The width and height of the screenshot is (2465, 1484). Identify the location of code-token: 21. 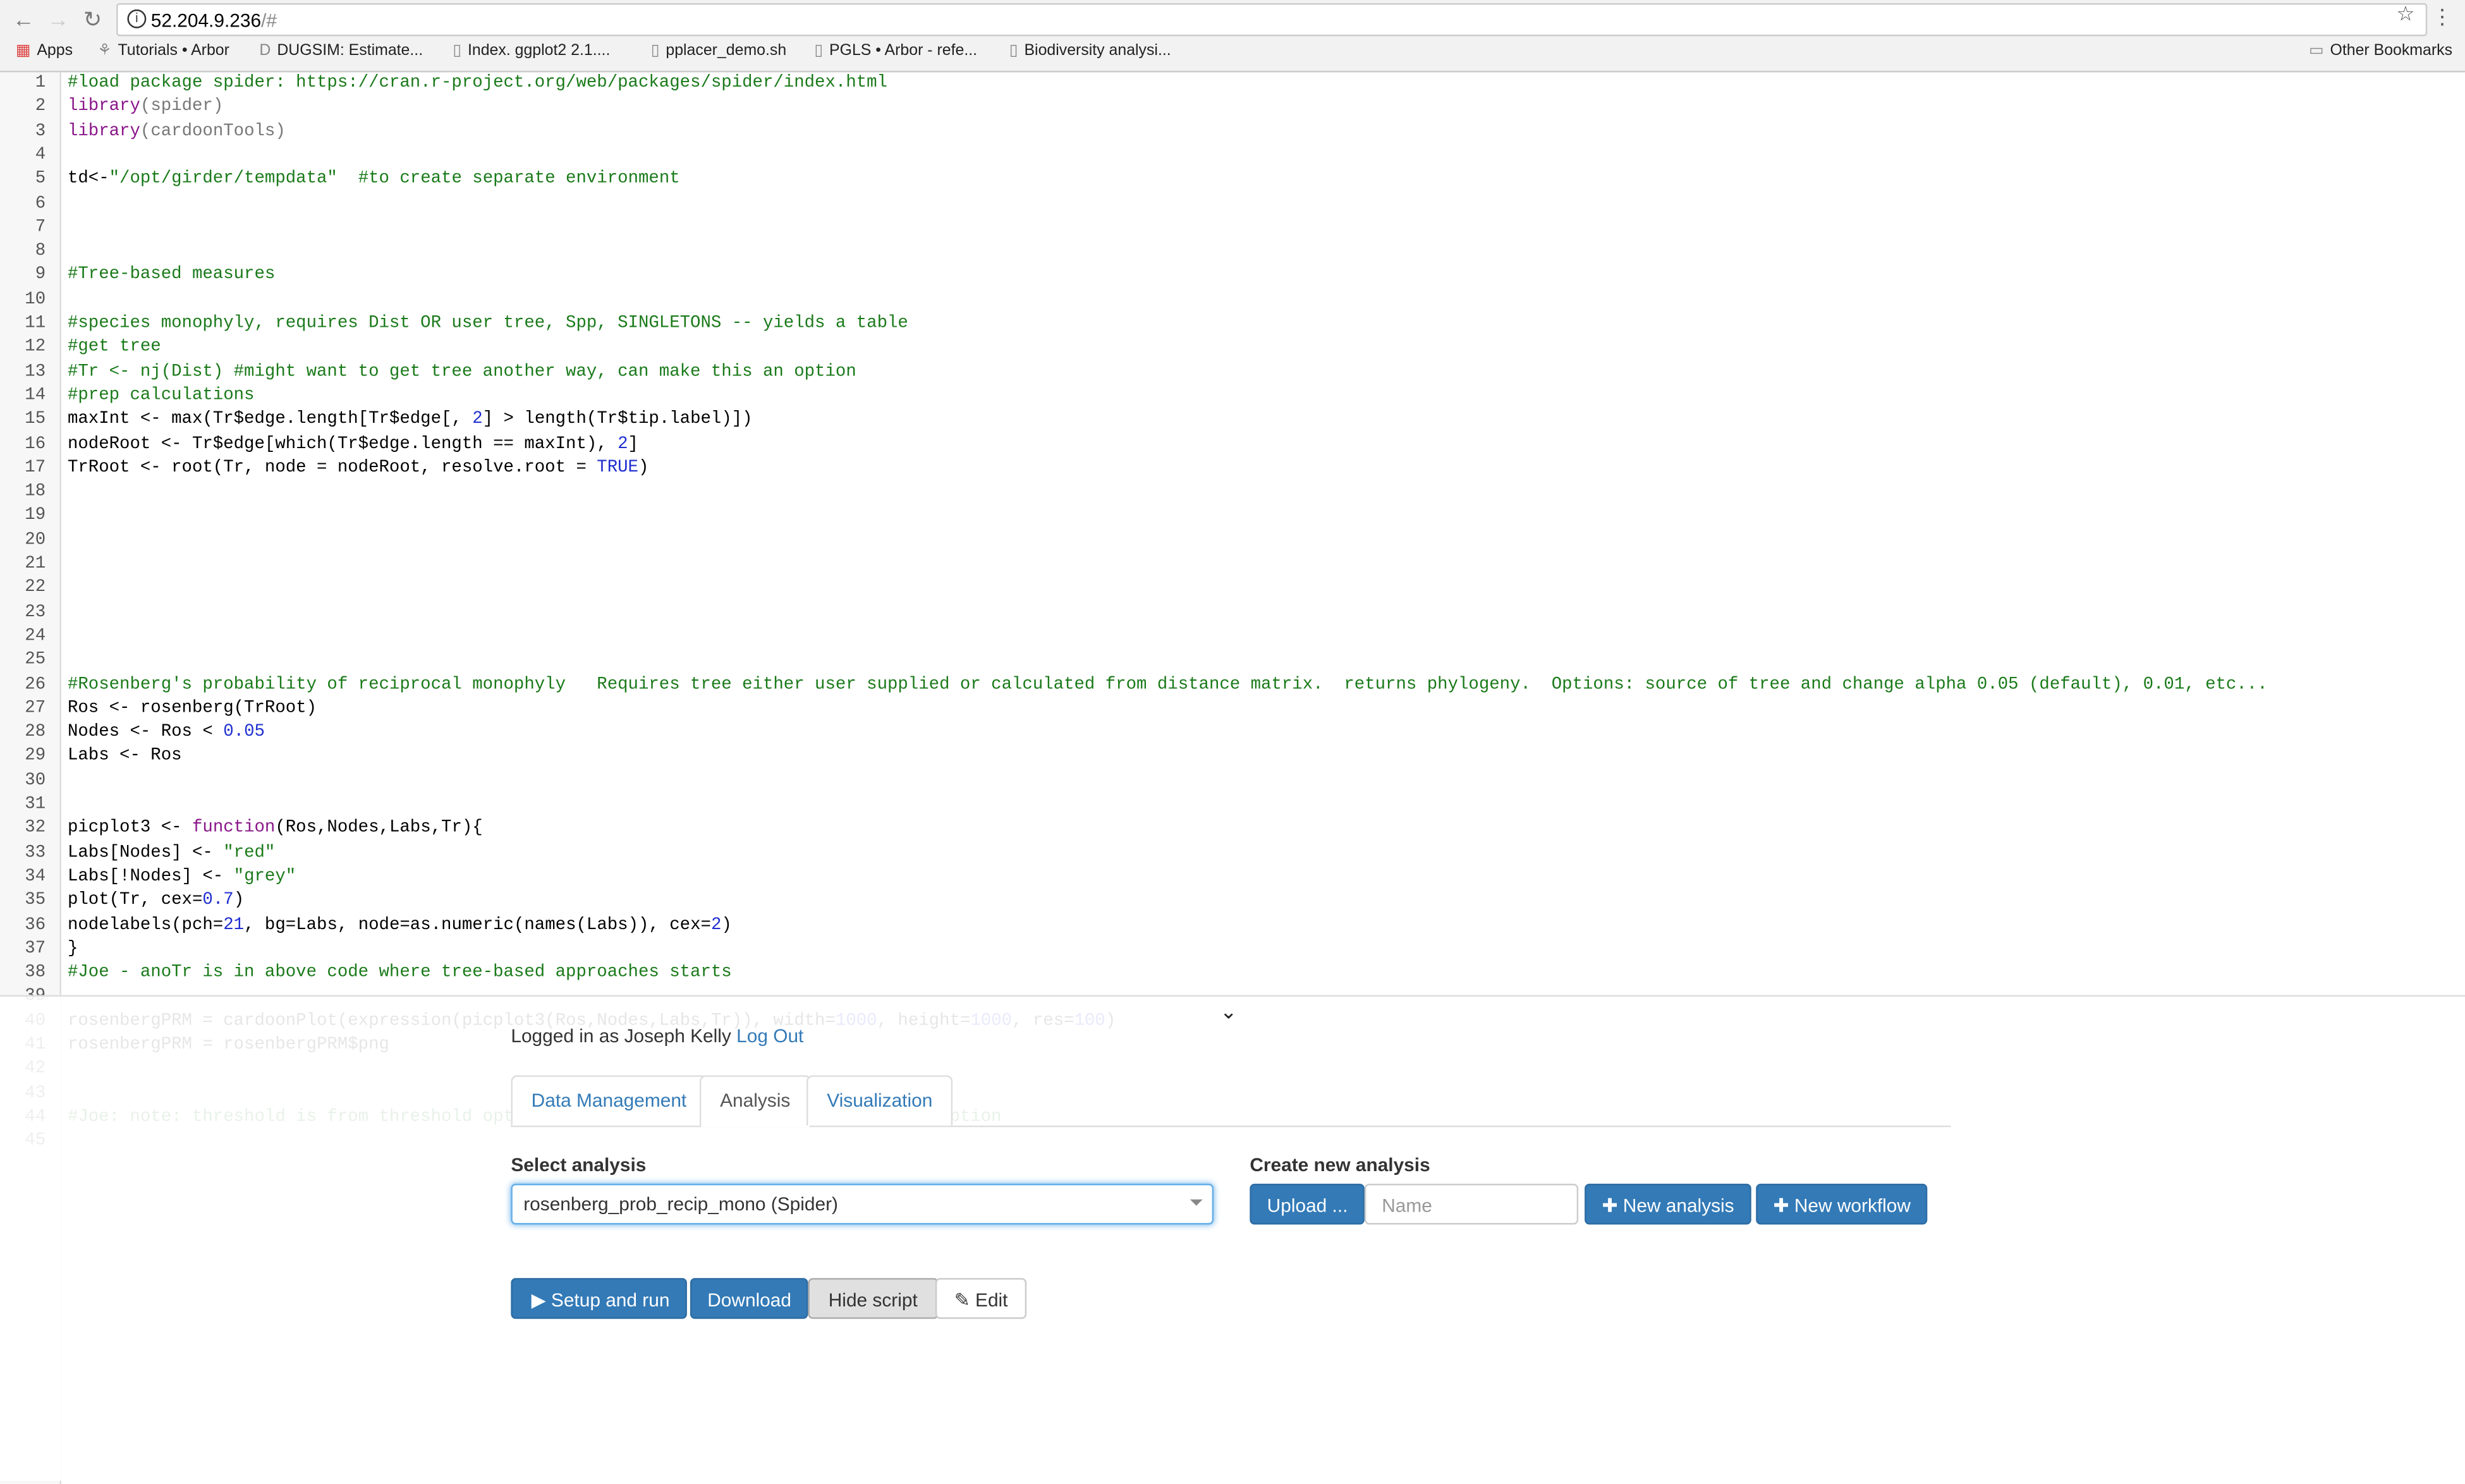
(234, 925).